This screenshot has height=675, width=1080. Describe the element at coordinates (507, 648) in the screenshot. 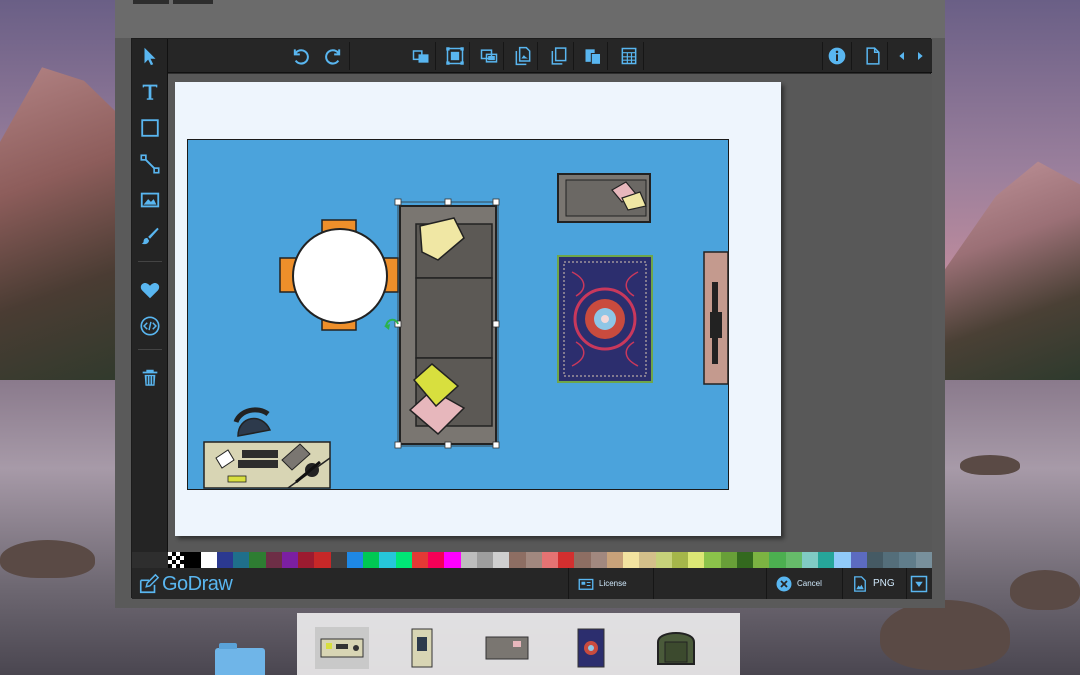

I see `dock-thumb-armchair` at that location.